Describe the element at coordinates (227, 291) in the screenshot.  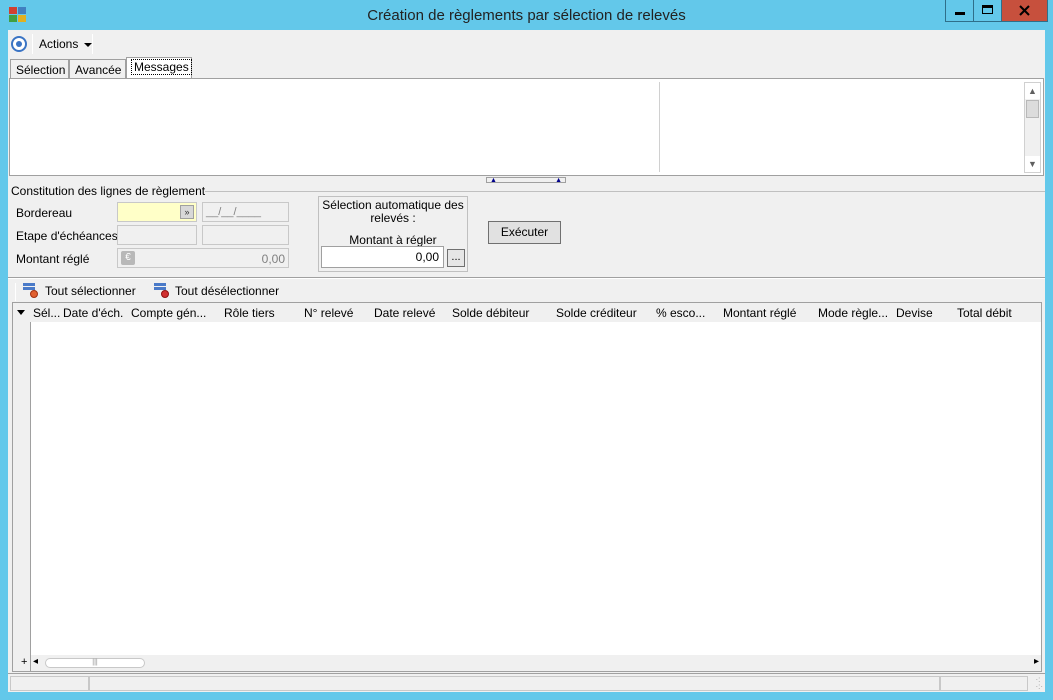
I see `deselect-all-button: Tout désélectionner` at that location.